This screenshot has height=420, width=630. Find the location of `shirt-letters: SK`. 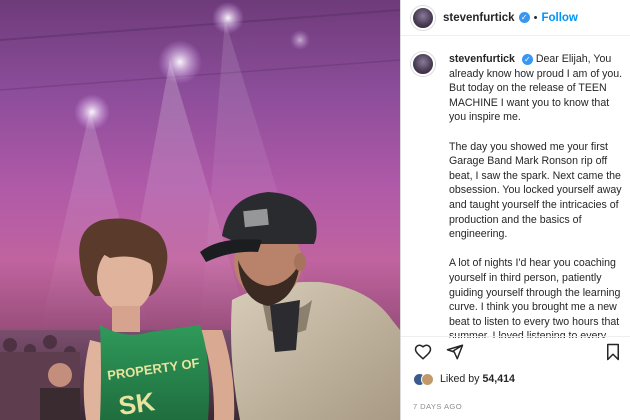

shirt-letters: SK is located at coordinates (137, 403).